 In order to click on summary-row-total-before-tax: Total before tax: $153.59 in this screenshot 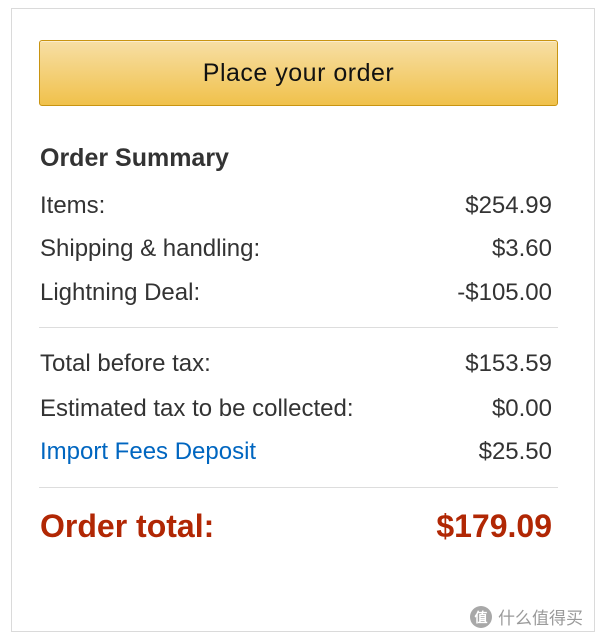, I will do `click(296, 364)`.